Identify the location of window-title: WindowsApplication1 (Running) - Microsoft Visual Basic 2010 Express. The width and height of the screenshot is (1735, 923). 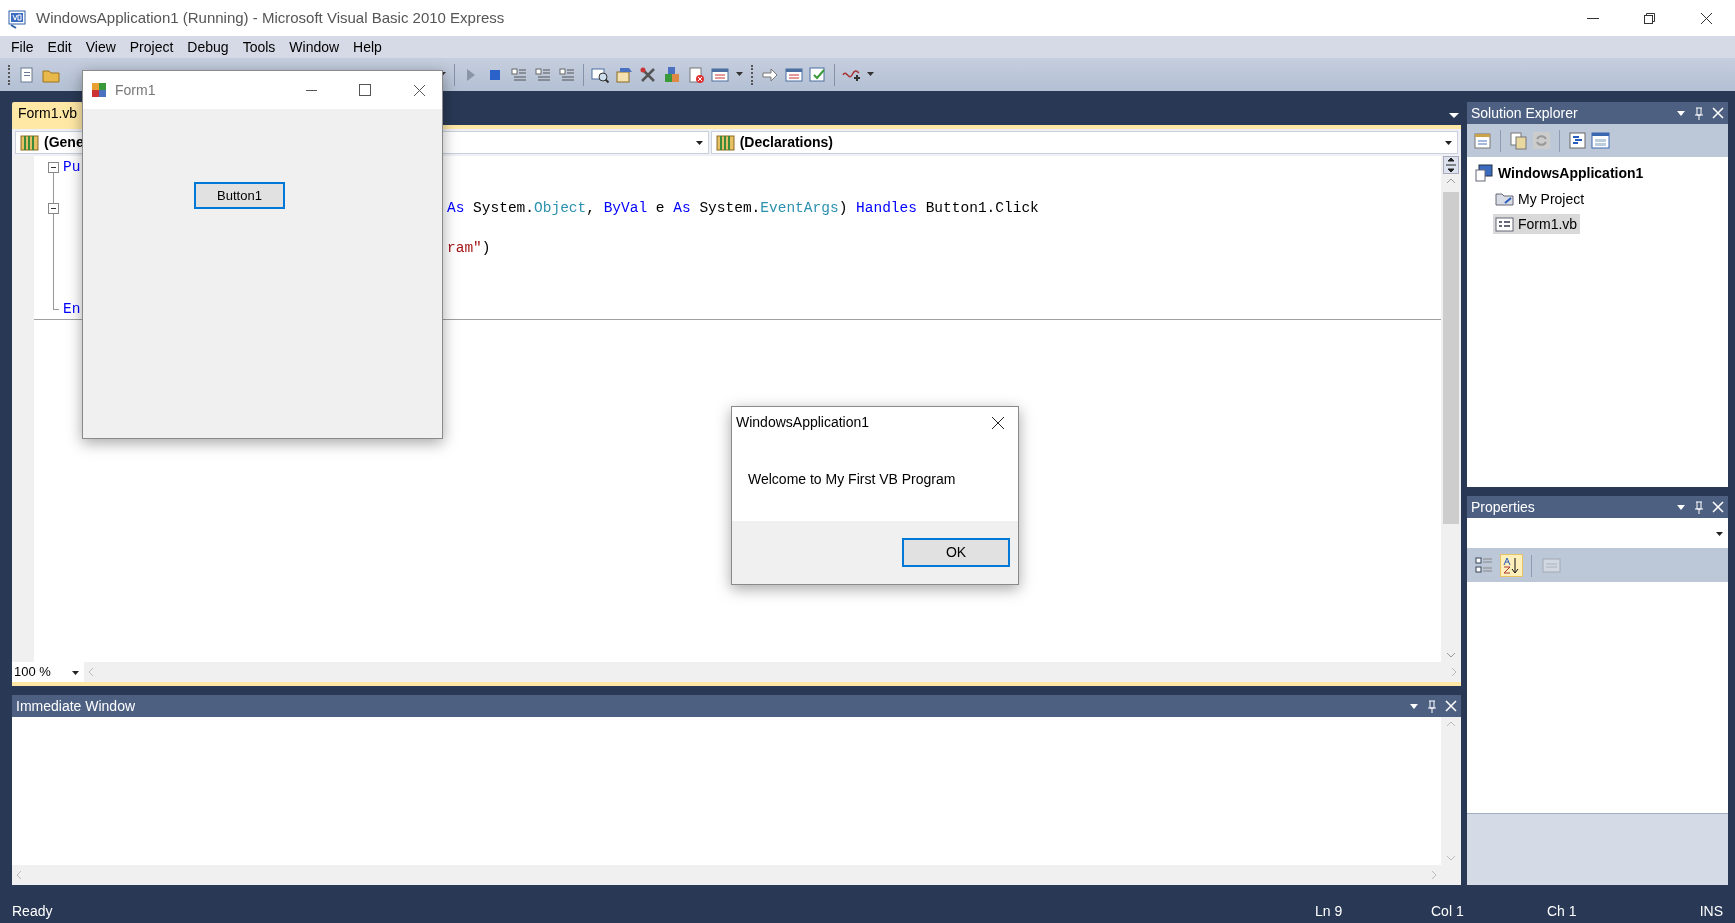
(270, 17).